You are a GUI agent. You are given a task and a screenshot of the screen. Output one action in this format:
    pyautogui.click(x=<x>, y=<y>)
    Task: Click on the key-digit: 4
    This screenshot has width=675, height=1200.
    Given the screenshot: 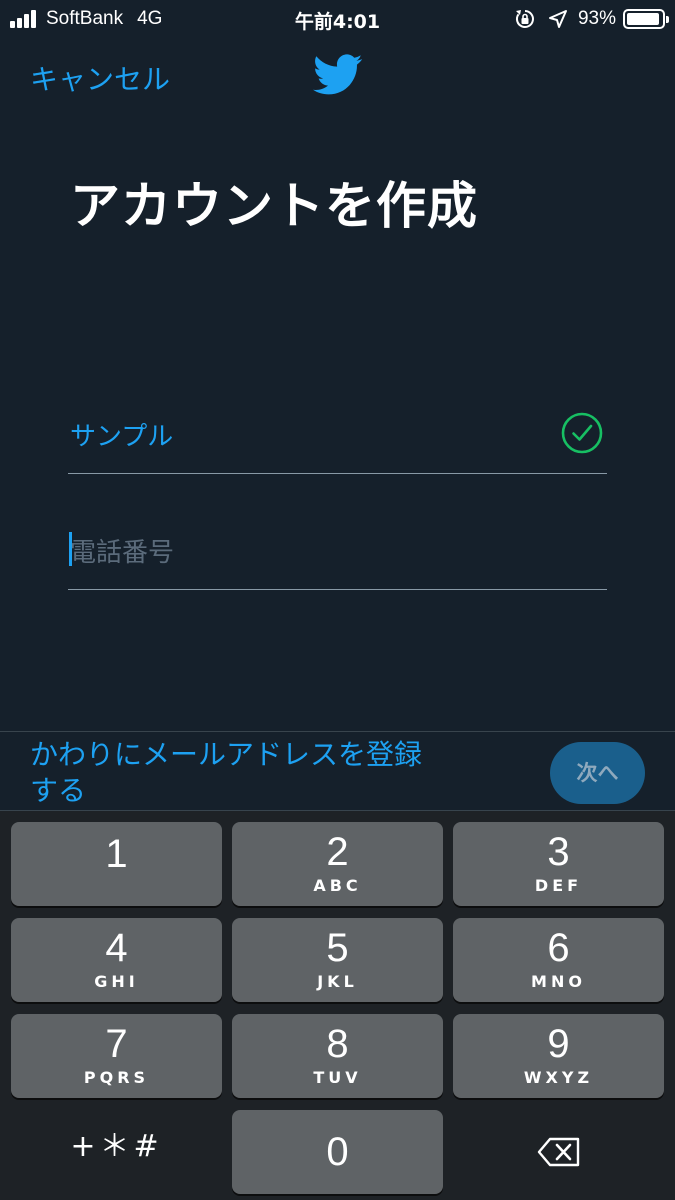 What is the action you would take?
    pyautogui.click(x=116, y=948)
    